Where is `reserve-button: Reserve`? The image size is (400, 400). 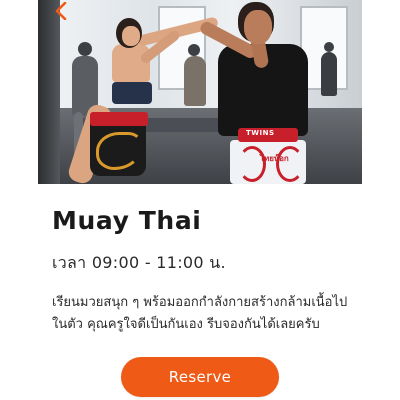 reserve-button: Reserve is located at coordinates (200, 377).